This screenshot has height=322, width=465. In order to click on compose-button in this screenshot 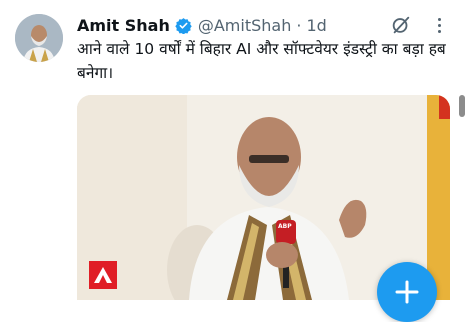, I will do `click(407, 292)`.